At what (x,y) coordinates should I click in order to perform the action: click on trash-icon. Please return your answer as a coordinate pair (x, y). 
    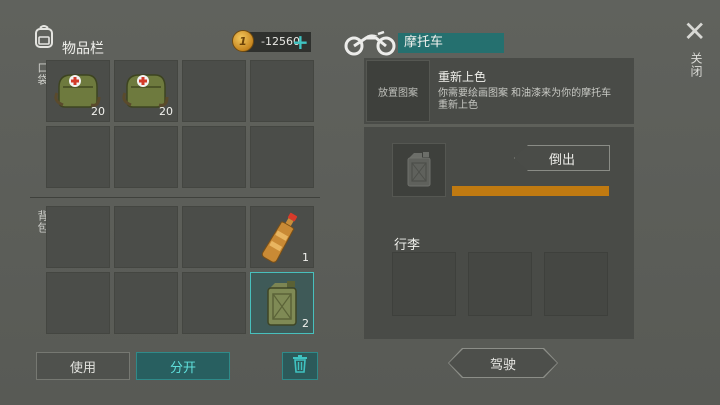
    Looking at the image, I should click on (300, 366).